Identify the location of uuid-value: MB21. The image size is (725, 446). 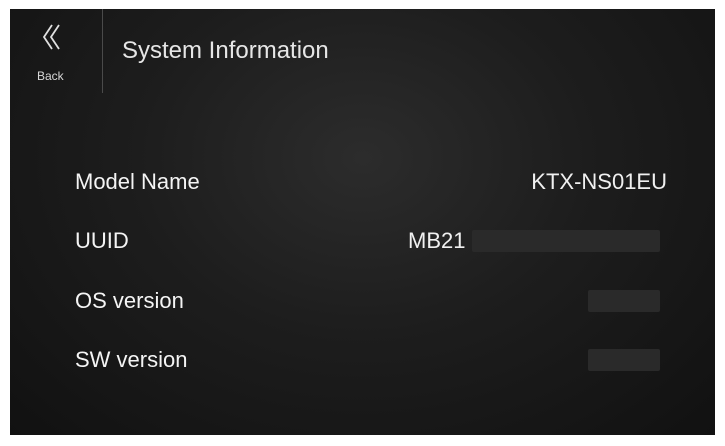
(437, 240).